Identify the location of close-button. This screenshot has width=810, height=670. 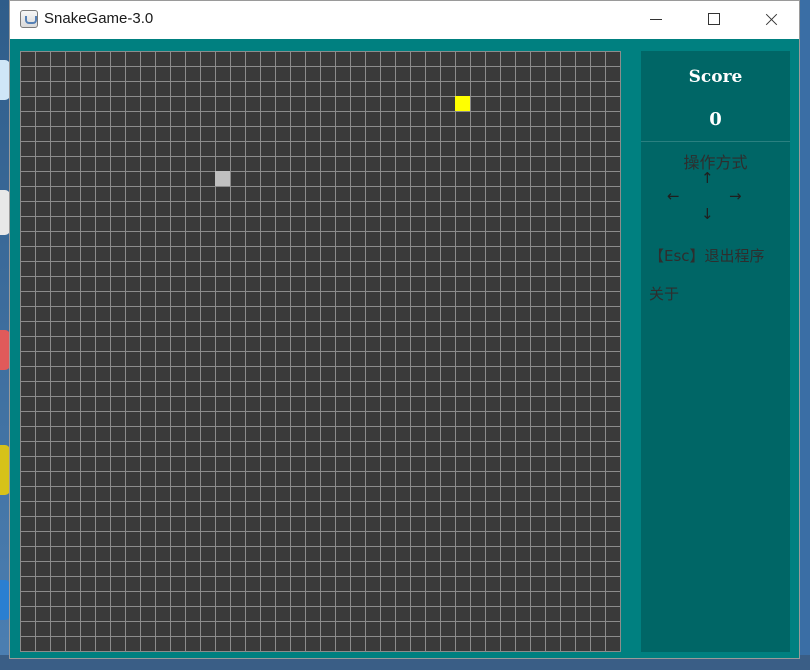
(771, 20).